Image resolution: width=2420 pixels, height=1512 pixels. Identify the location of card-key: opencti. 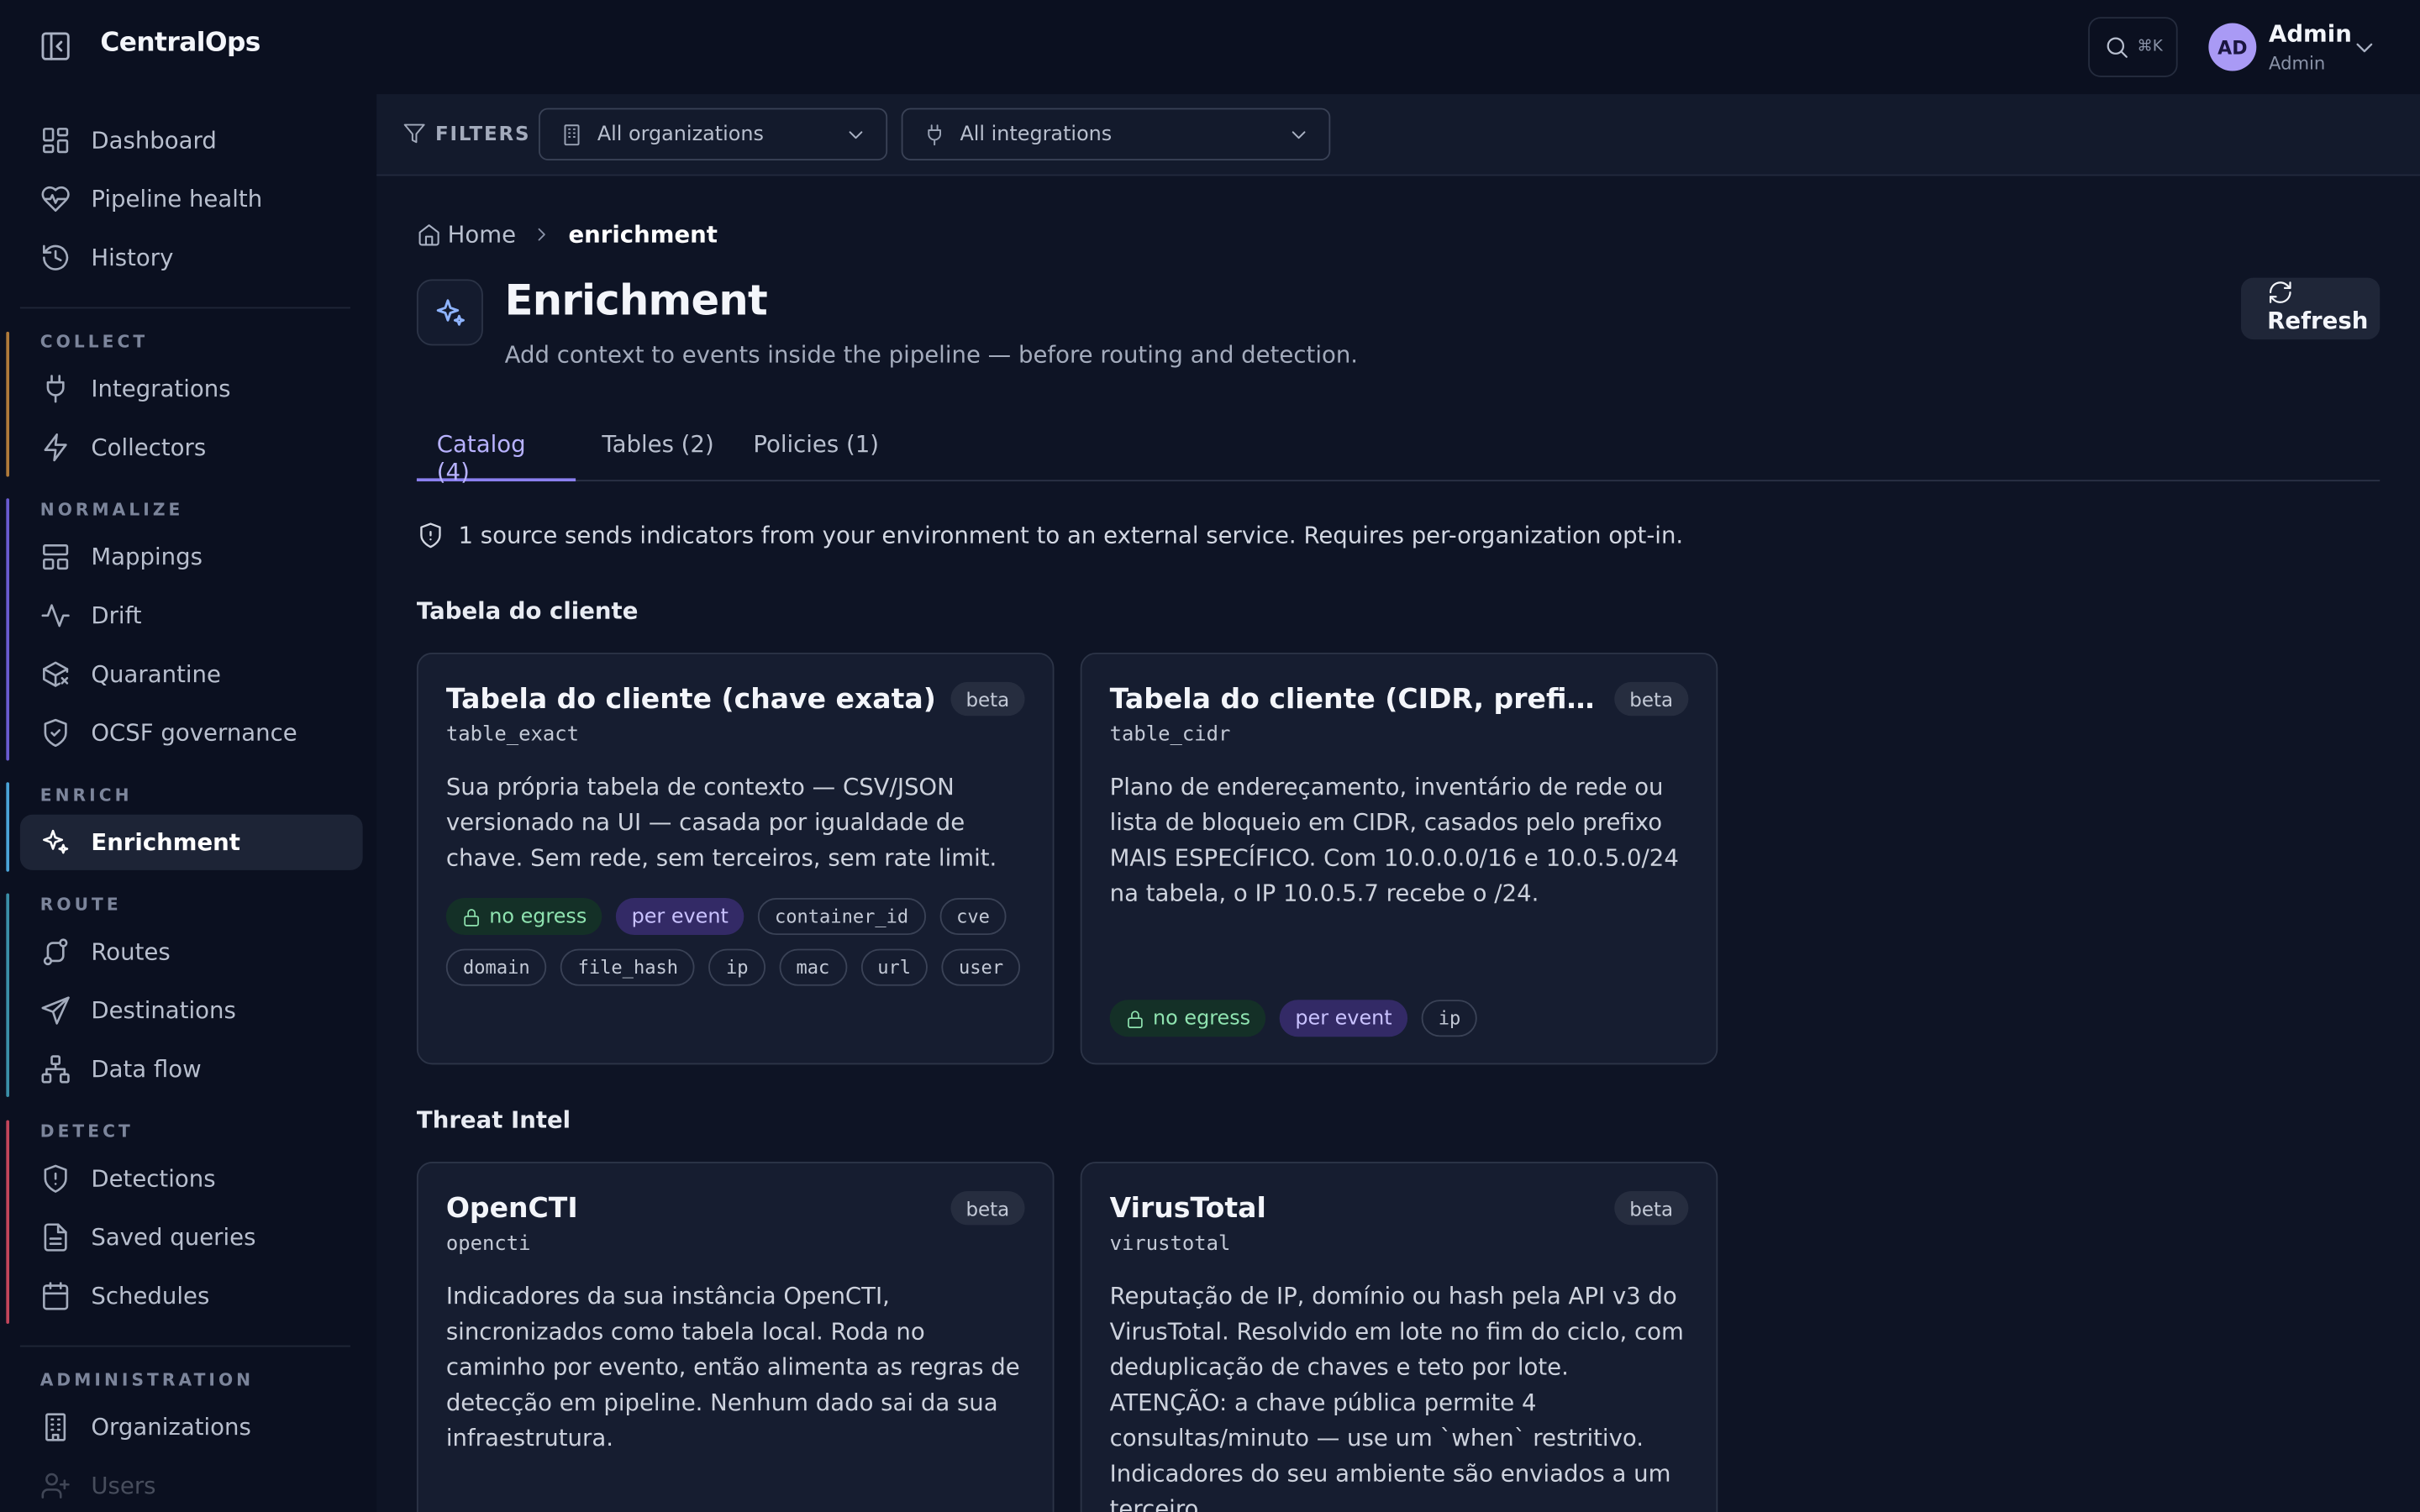
(488, 1244).